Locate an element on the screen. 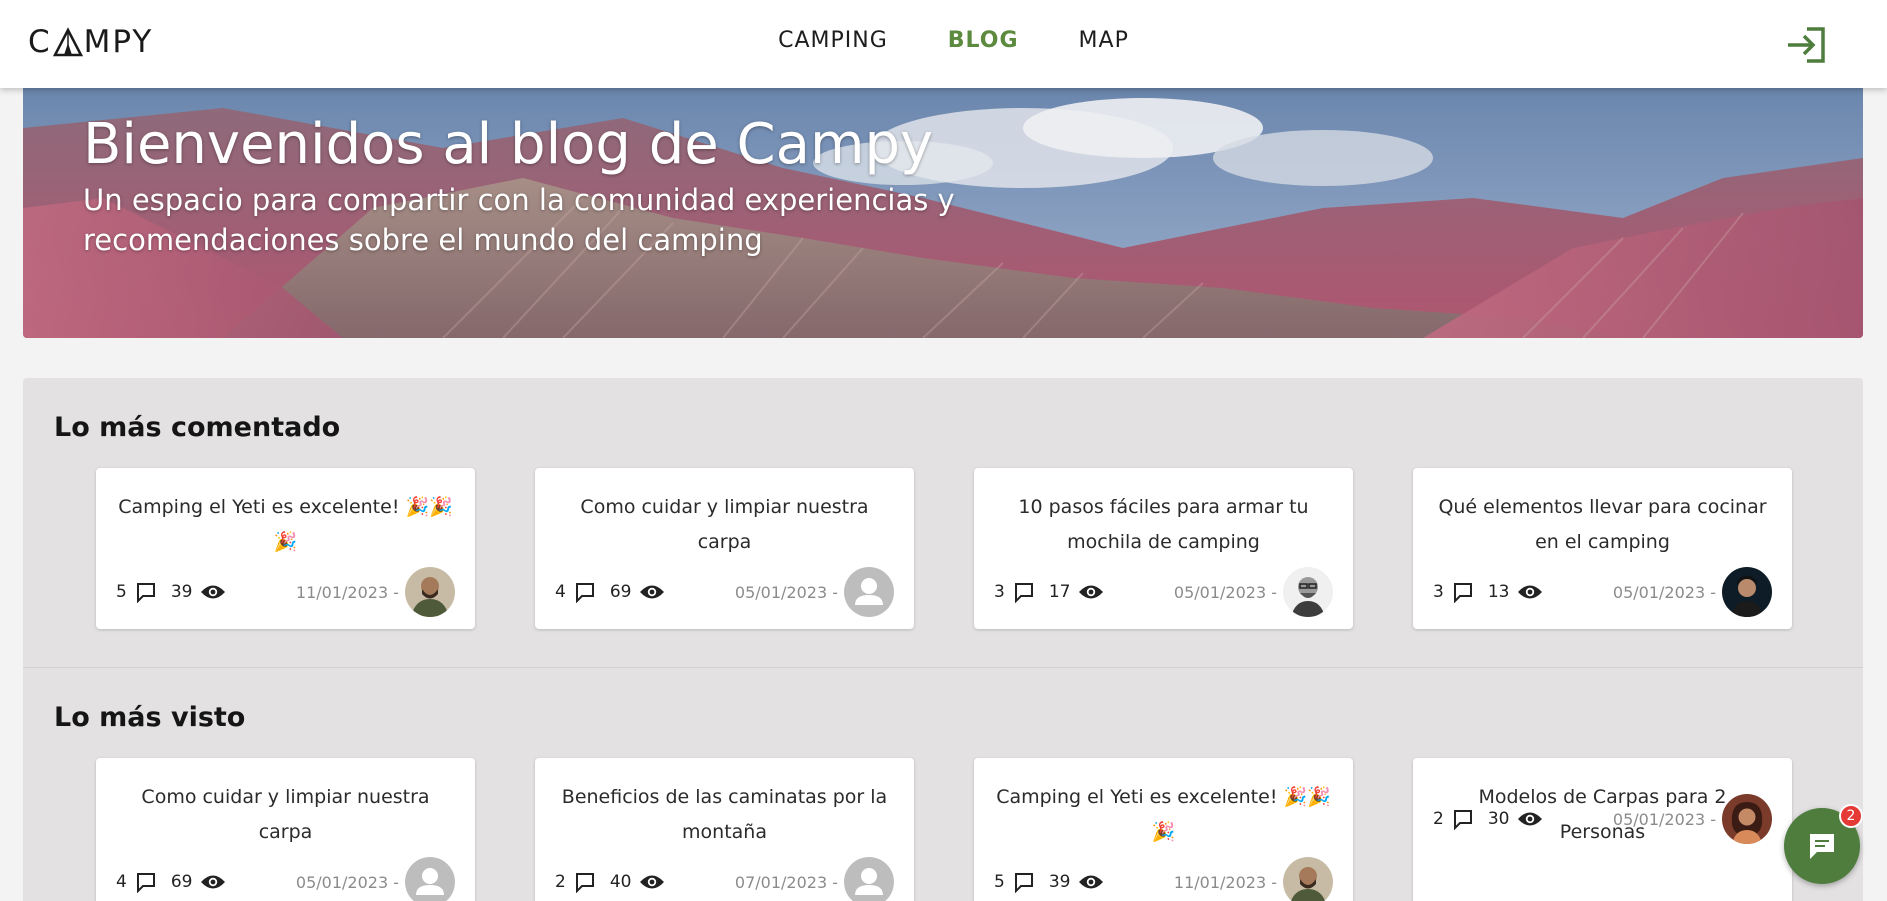 The width and height of the screenshot is (1887, 901). main-nav: CAMPING BLOG MAP is located at coordinates (943, 40).